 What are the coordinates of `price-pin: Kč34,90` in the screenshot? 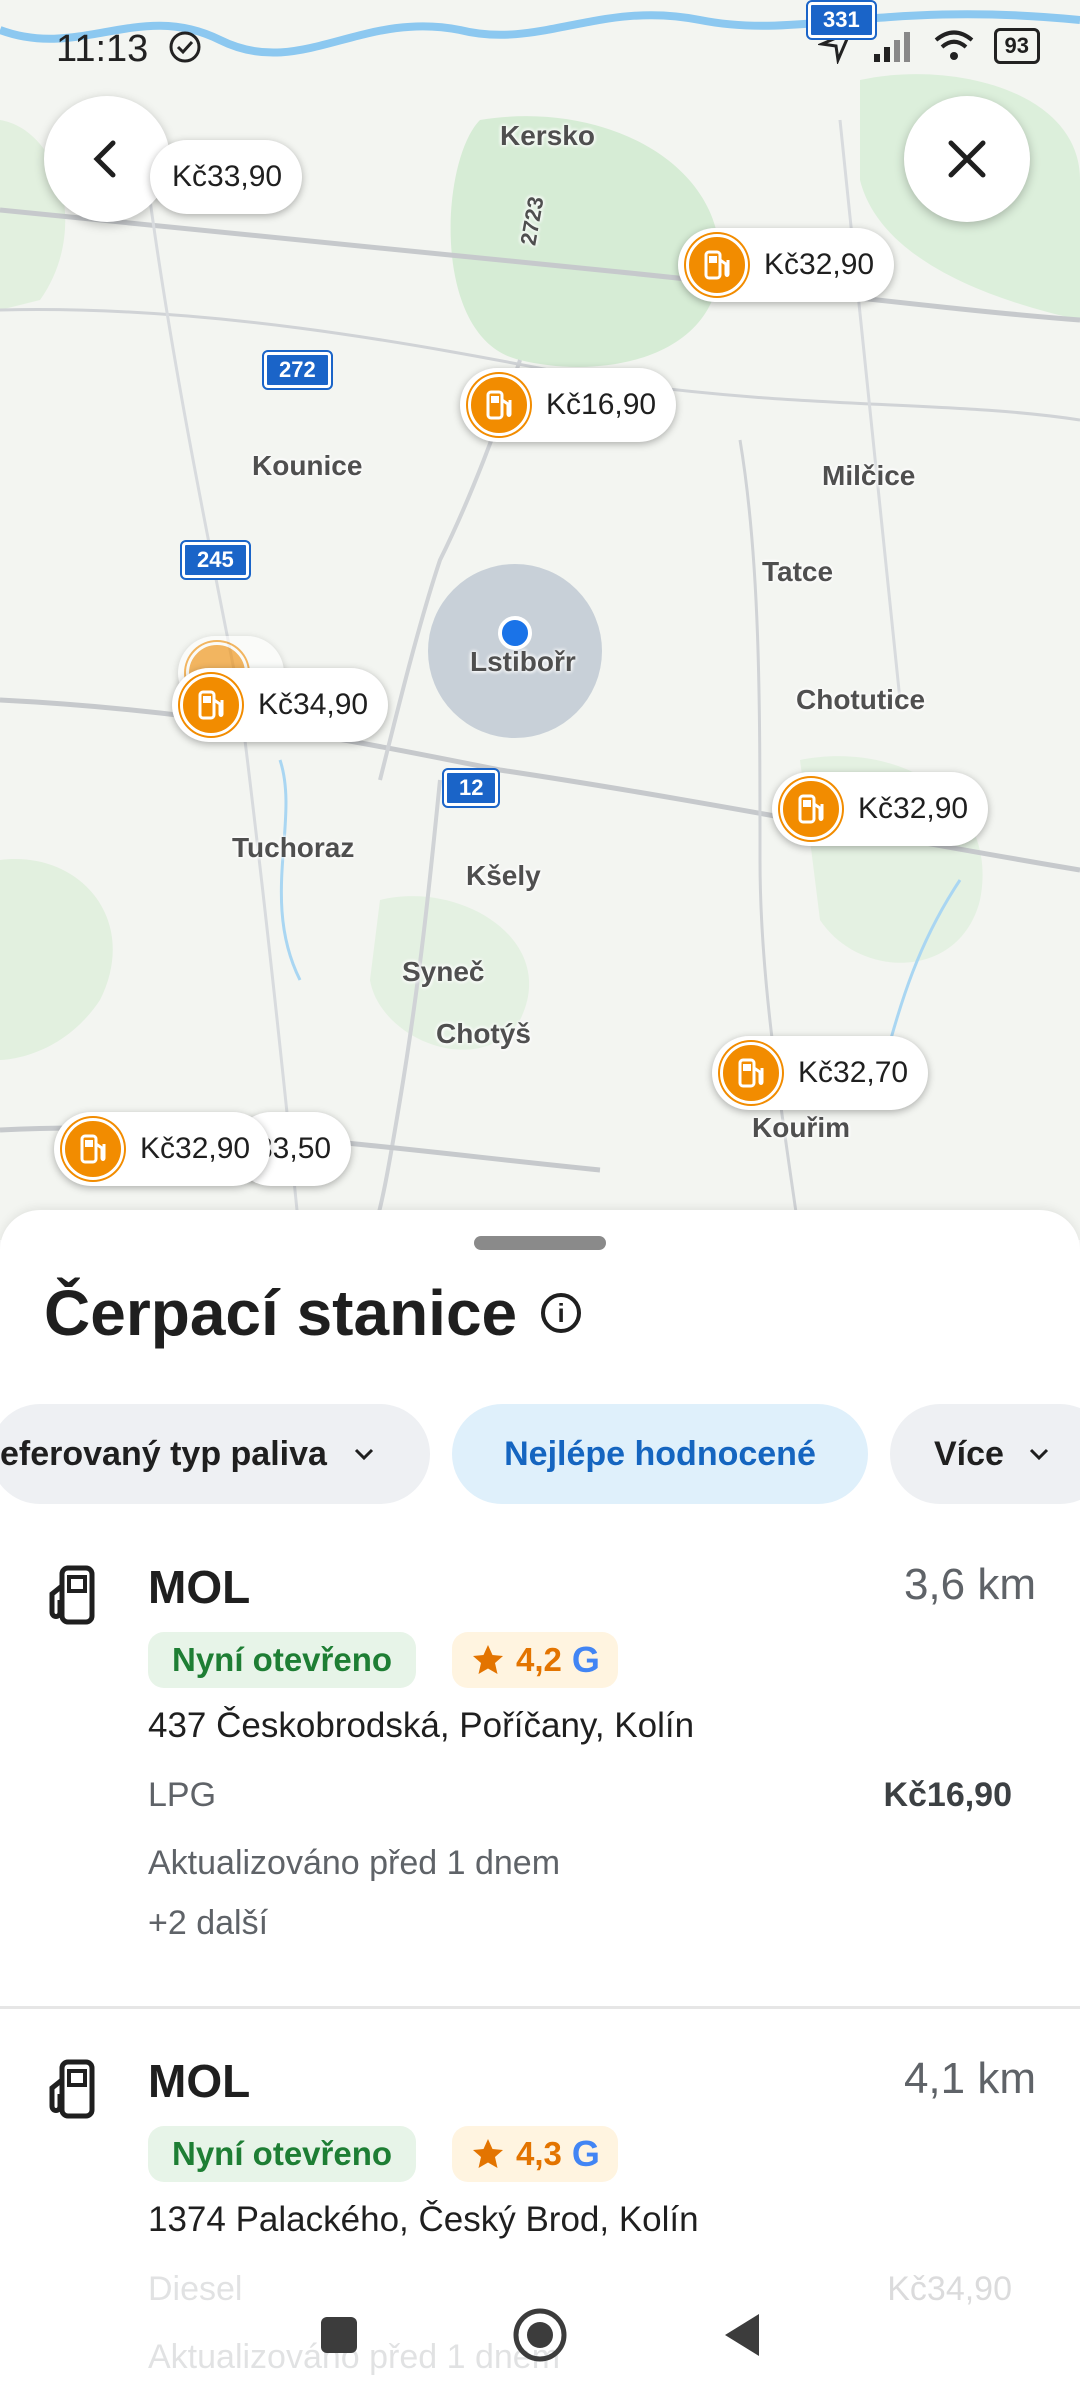 It's located at (280, 705).